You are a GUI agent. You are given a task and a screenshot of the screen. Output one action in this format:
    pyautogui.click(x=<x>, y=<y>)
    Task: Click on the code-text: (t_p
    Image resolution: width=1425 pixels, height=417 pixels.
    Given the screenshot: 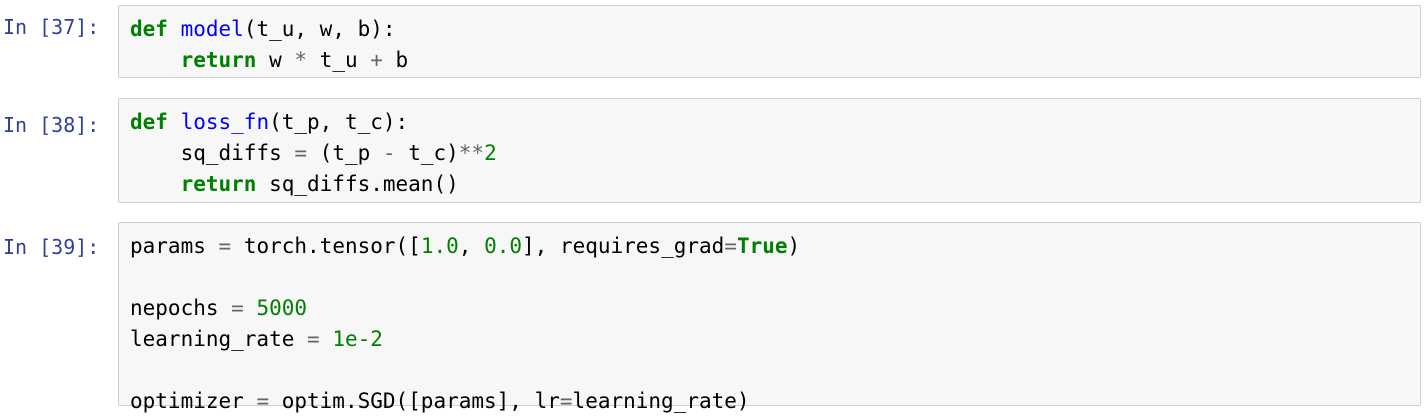 What is the action you would take?
    pyautogui.click(x=345, y=153)
    